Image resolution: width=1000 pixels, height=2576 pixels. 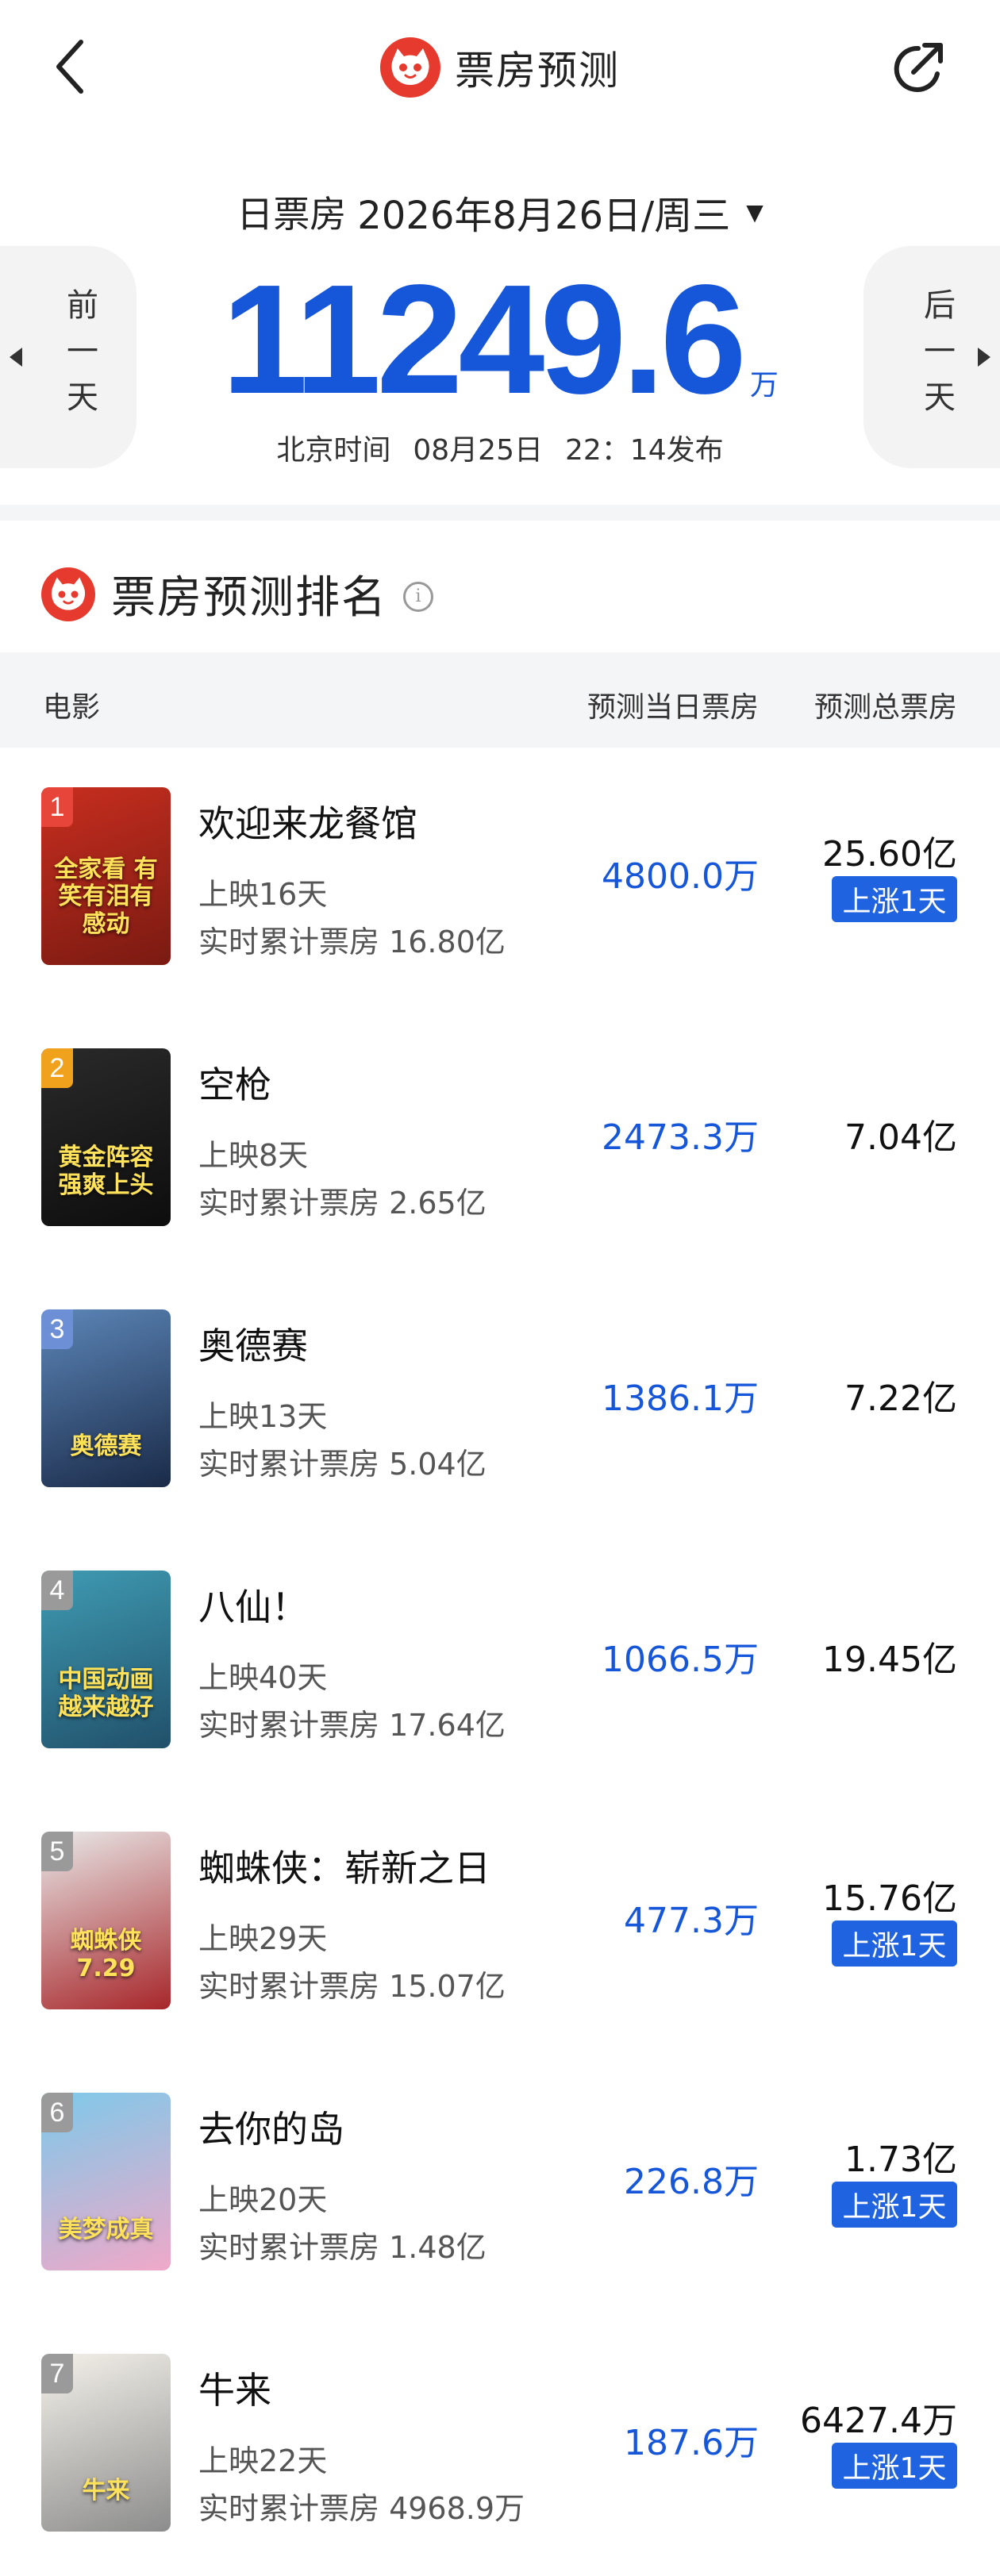 What do you see at coordinates (478, 450) in the screenshot?
I see `publish-date: 08月25日` at bounding box center [478, 450].